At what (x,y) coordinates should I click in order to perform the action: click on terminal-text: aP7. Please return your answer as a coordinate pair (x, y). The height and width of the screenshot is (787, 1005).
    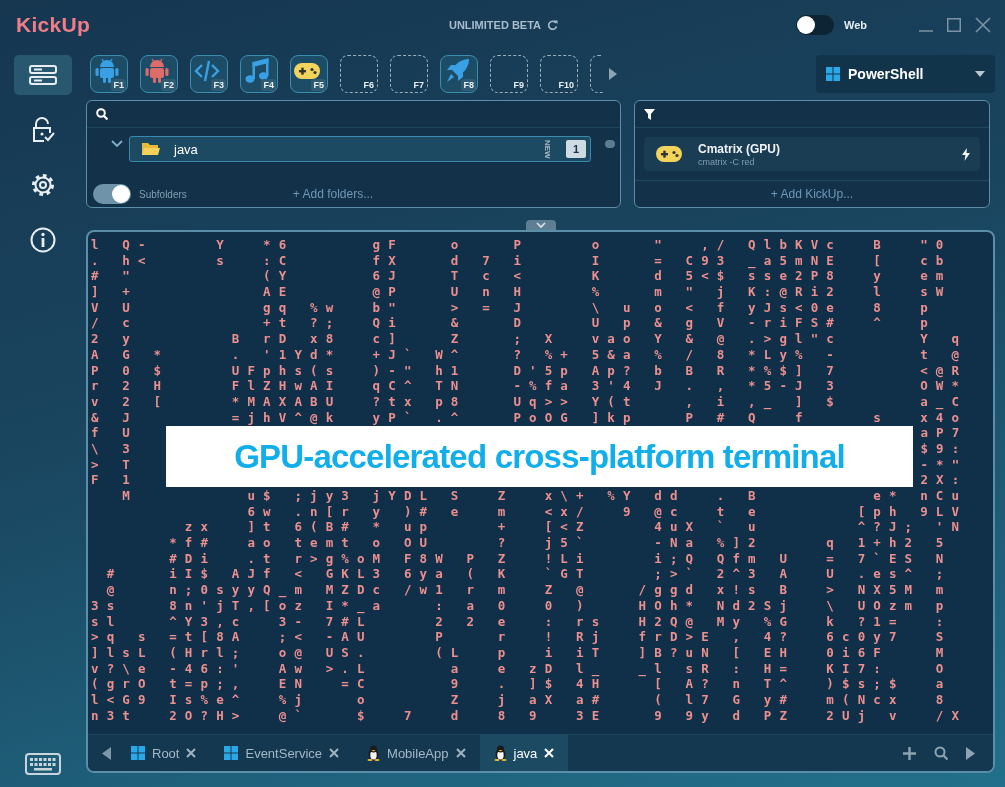
    Looking at the image, I should click on (944, 433).